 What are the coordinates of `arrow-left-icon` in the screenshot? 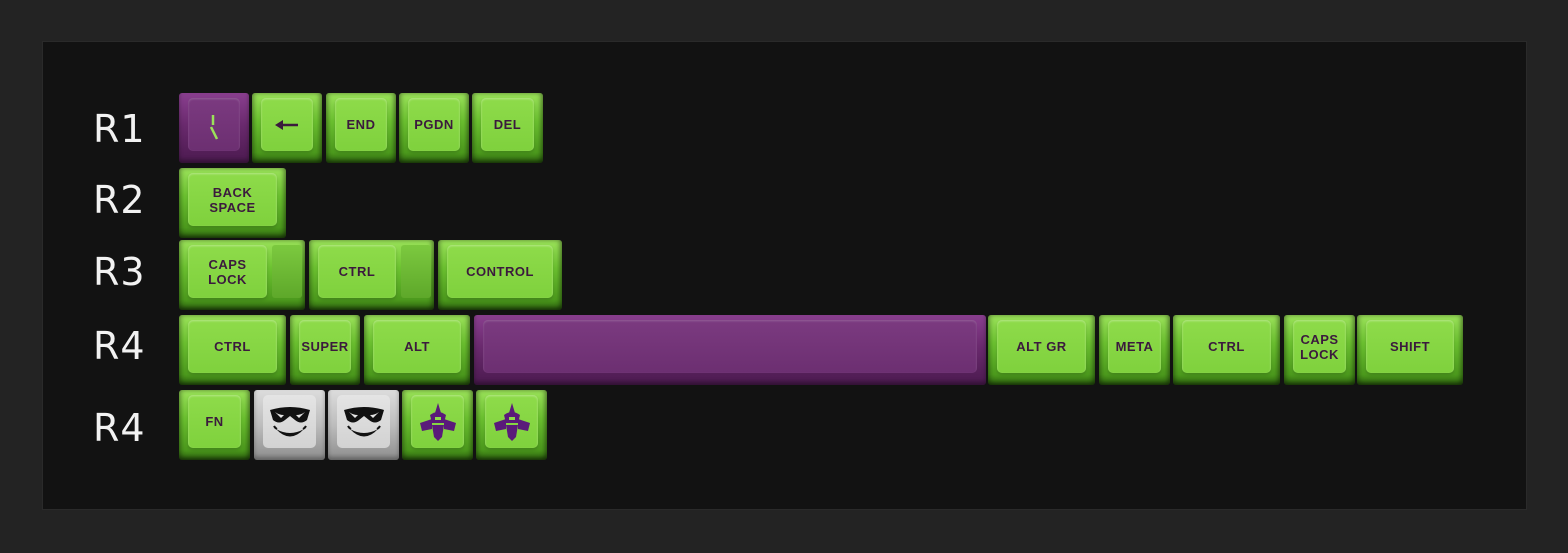 It's located at (287, 124).